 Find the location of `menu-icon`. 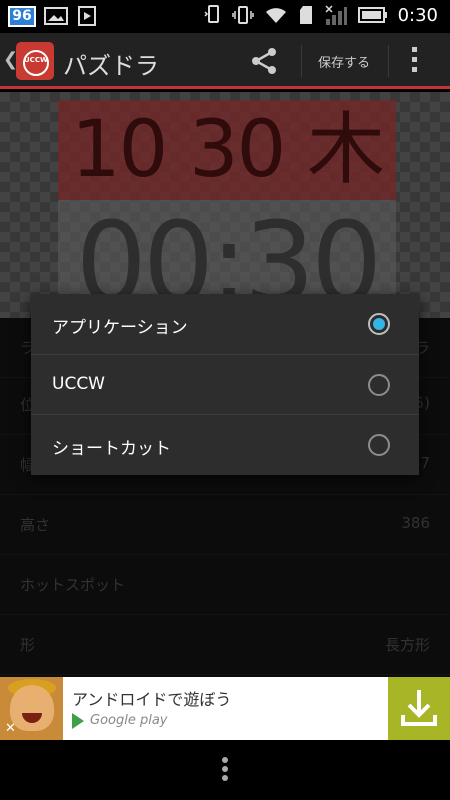

menu-icon is located at coordinates (225, 770).